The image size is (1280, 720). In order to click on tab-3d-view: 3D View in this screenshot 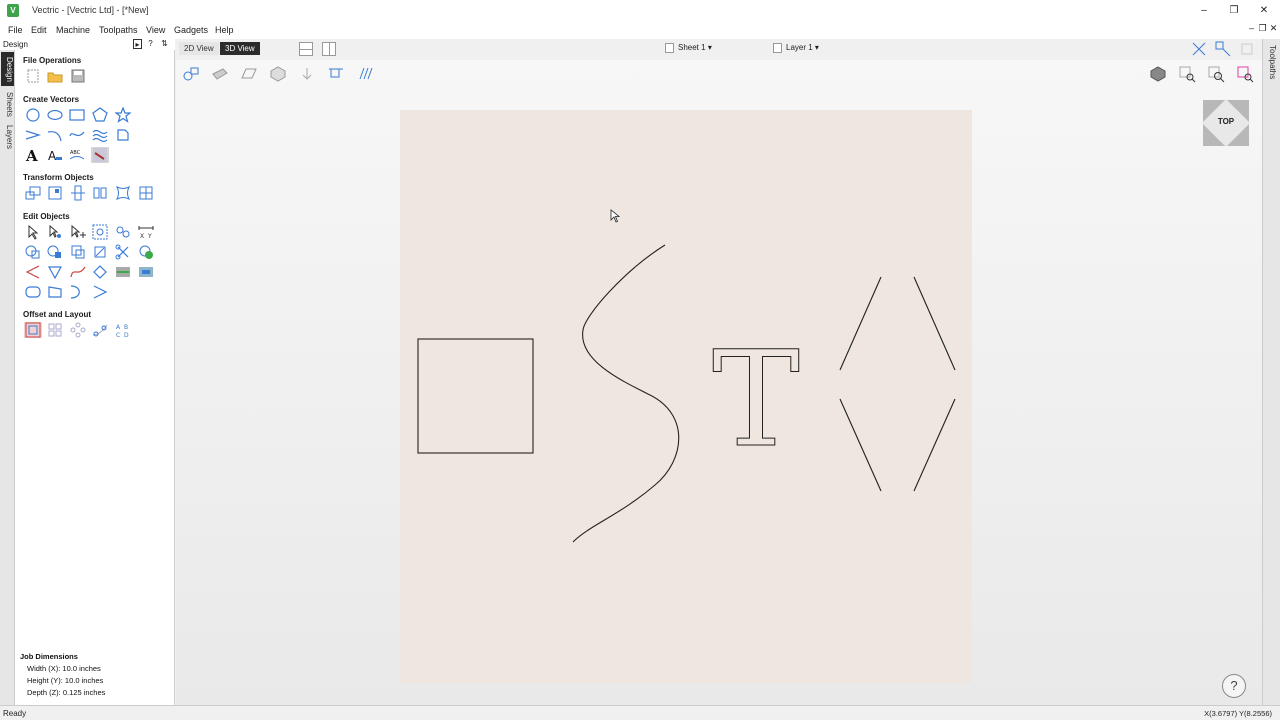, I will do `click(240, 48)`.